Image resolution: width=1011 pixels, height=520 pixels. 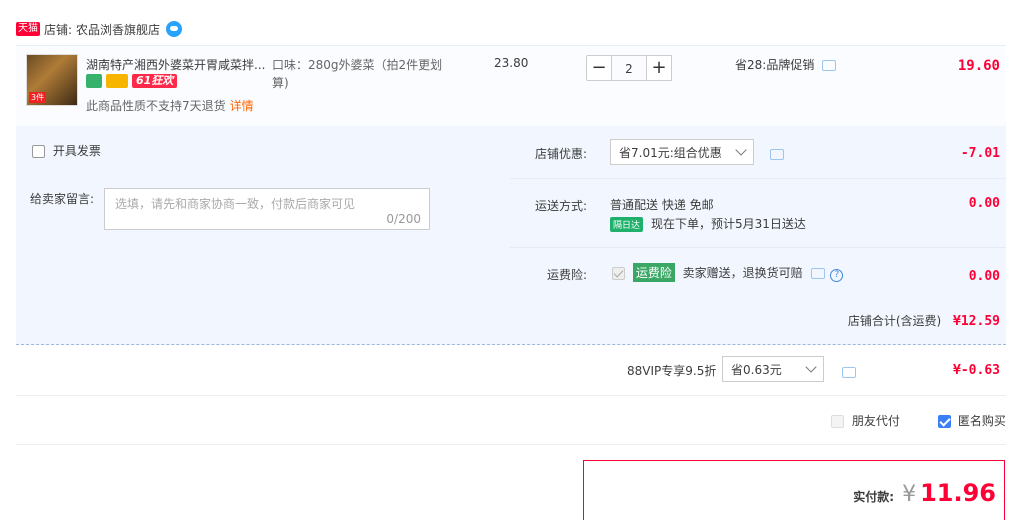 What do you see at coordinates (659, 68) in the screenshot?
I see `qty-plus-button: +` at bounding box center [659, 68].